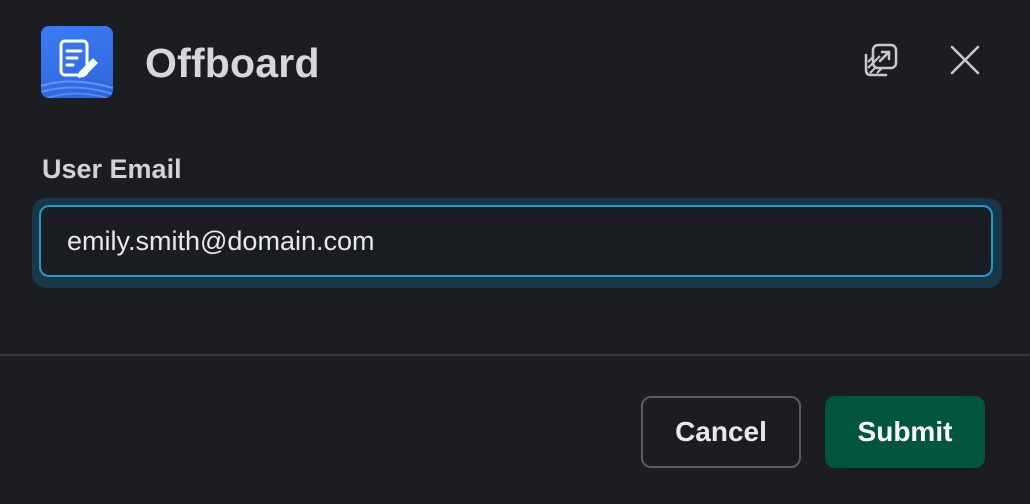  What do you see at coordinates (232, 63) in the screenshot?
I see `dialog-title: Offboard` at bounding box center [232, 63].